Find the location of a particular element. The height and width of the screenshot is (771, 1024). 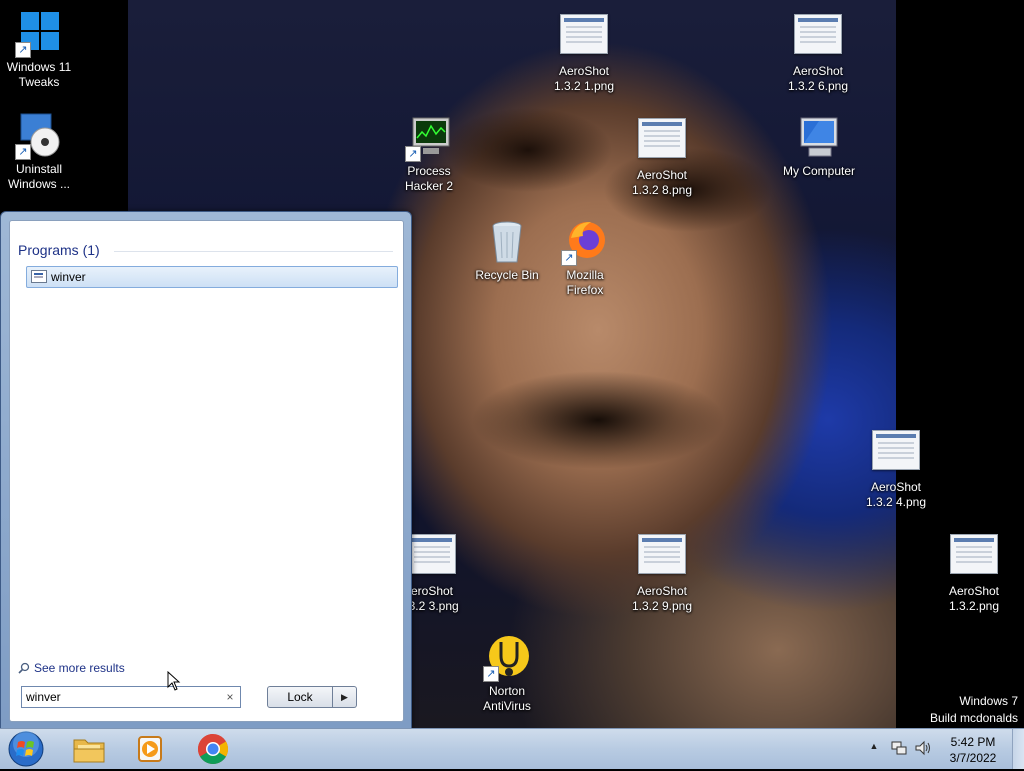

windows-orb-icon is located at coordinates (26, 749).